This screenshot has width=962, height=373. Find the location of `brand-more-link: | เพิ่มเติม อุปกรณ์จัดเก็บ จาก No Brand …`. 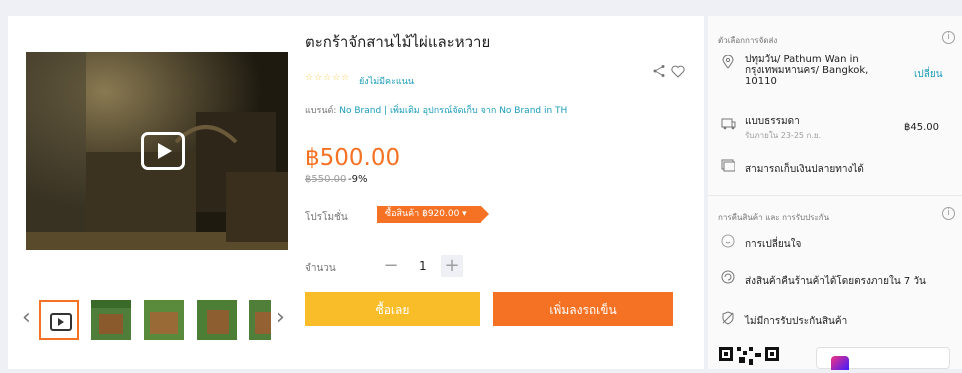

brand-more-link: | เพิ่มเติม อุปกรณ์จัดเก็บ จาก No Brand … is located at coordinates (475, 111).